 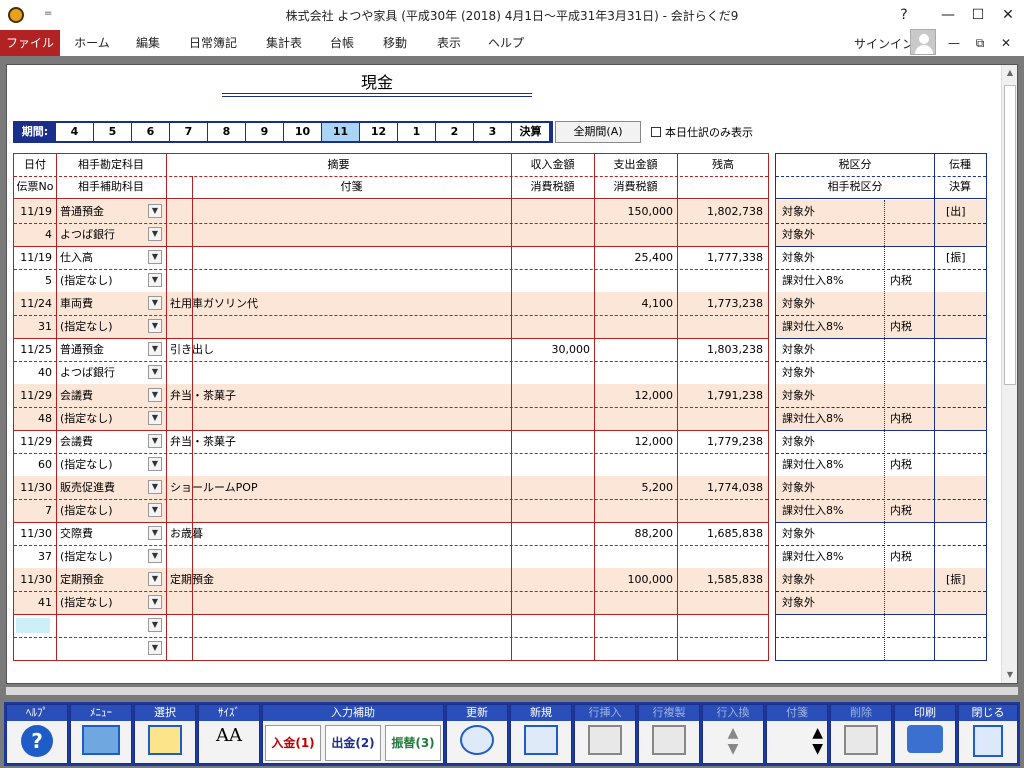 What do you see at coordinates (226, 132) in the screenshot?
I see `period-month-8: 8` at bounding box center [226, 132].